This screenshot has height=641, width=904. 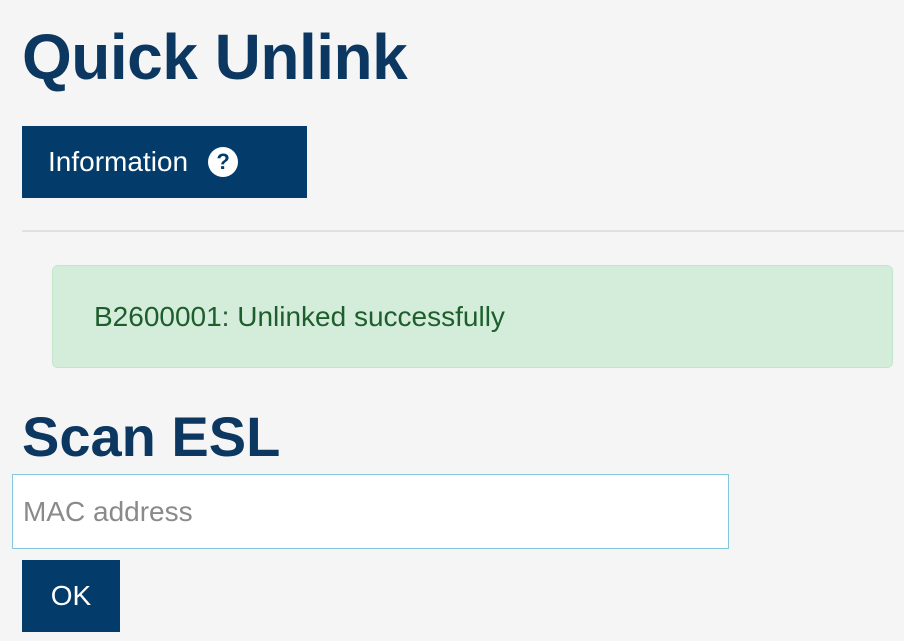 I want to click on information-button-label: Information, so click(x=118, y=161).